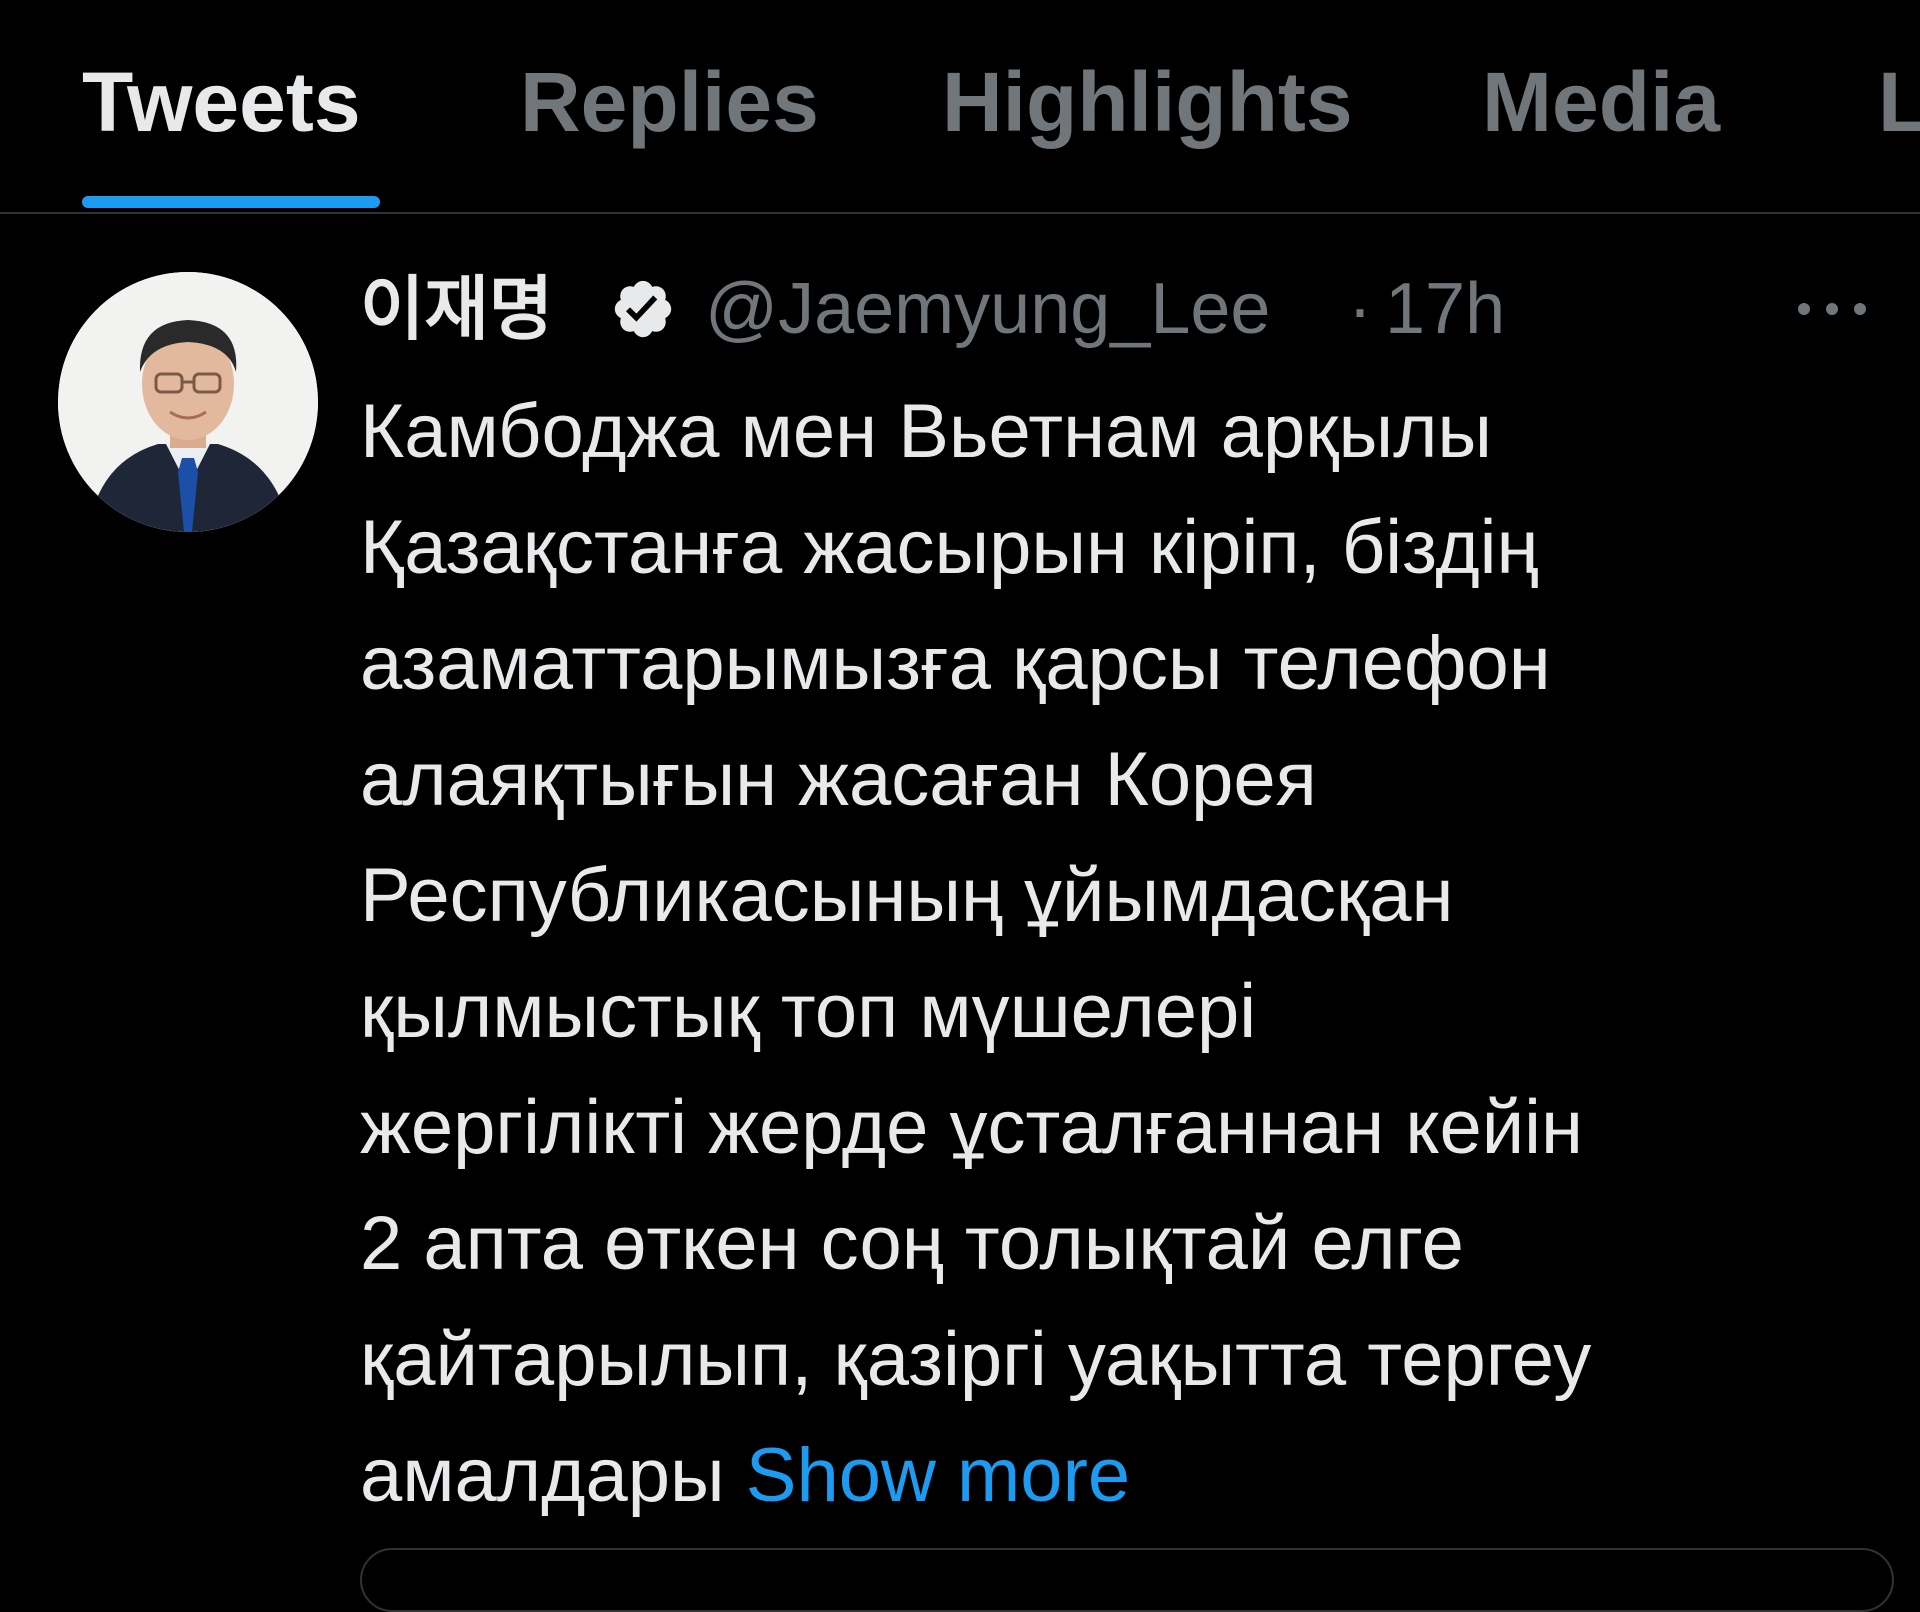 The image size is (1920, 1612). What do you see at coordinates (912, 1243) in the screenshot?
I see `tweet-text-line: 2 апта өткен соң толықтай елге` at bounding box center [912, 1243].